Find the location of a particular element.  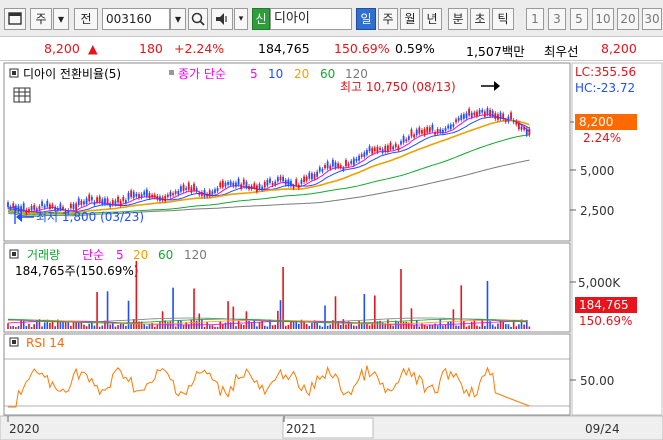

window-icon is located at coordinates (15, 19).